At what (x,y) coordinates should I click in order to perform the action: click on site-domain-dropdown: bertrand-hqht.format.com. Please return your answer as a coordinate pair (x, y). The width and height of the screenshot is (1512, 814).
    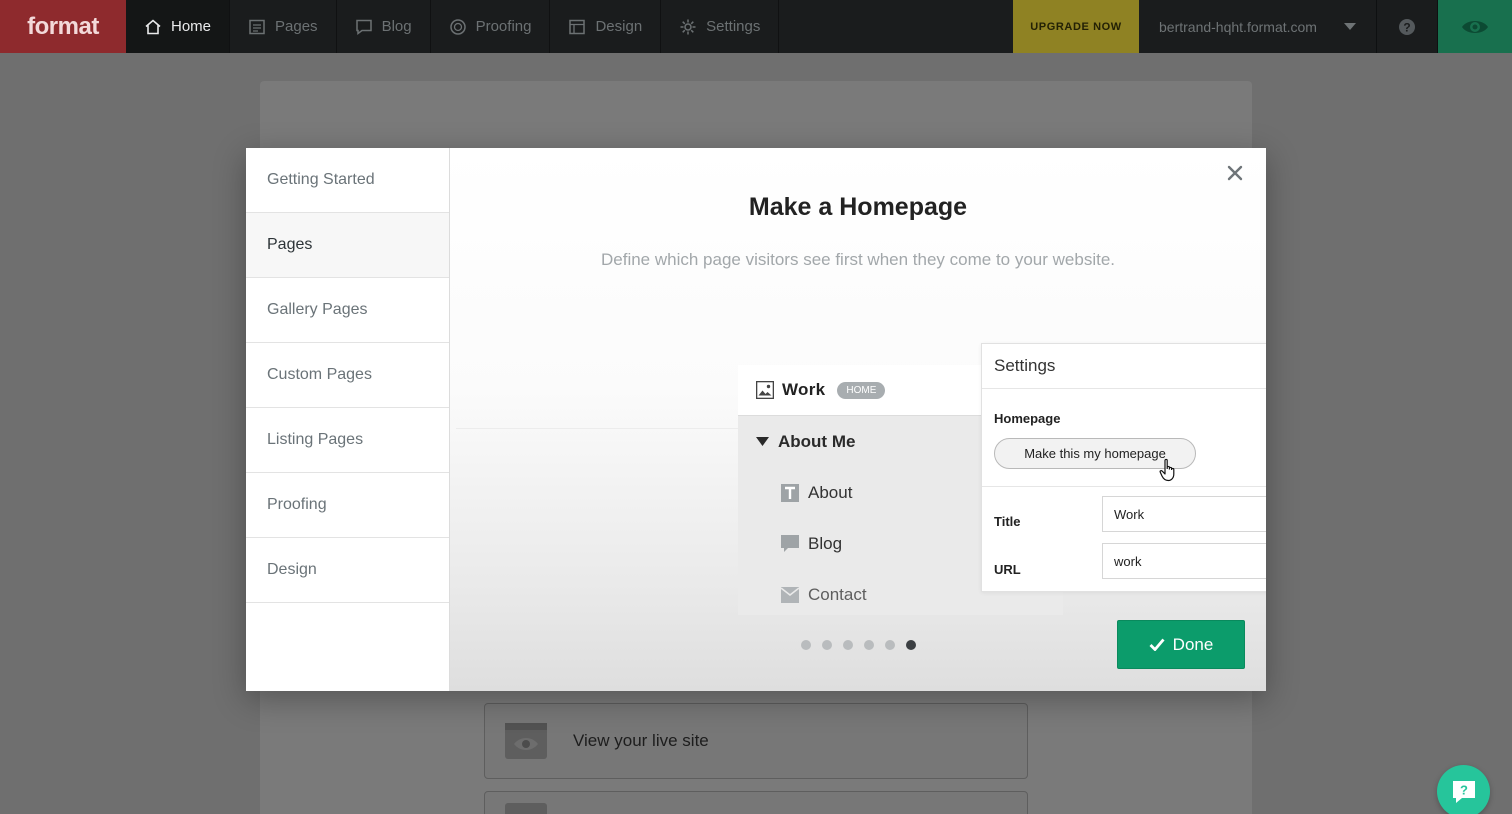
    Looking at the image, I should click on (1258, 26).